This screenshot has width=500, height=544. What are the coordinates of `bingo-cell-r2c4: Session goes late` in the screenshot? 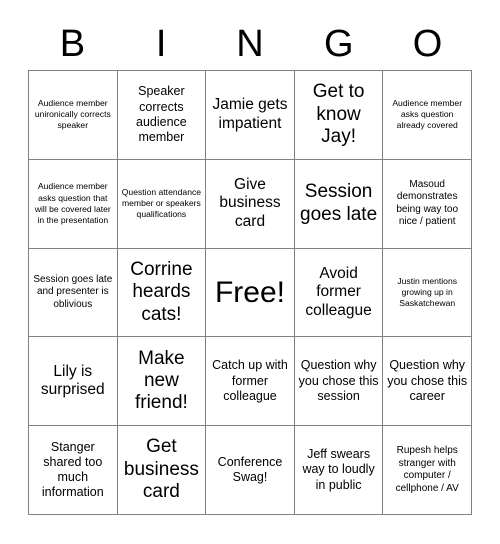 It's located at (339, 204).